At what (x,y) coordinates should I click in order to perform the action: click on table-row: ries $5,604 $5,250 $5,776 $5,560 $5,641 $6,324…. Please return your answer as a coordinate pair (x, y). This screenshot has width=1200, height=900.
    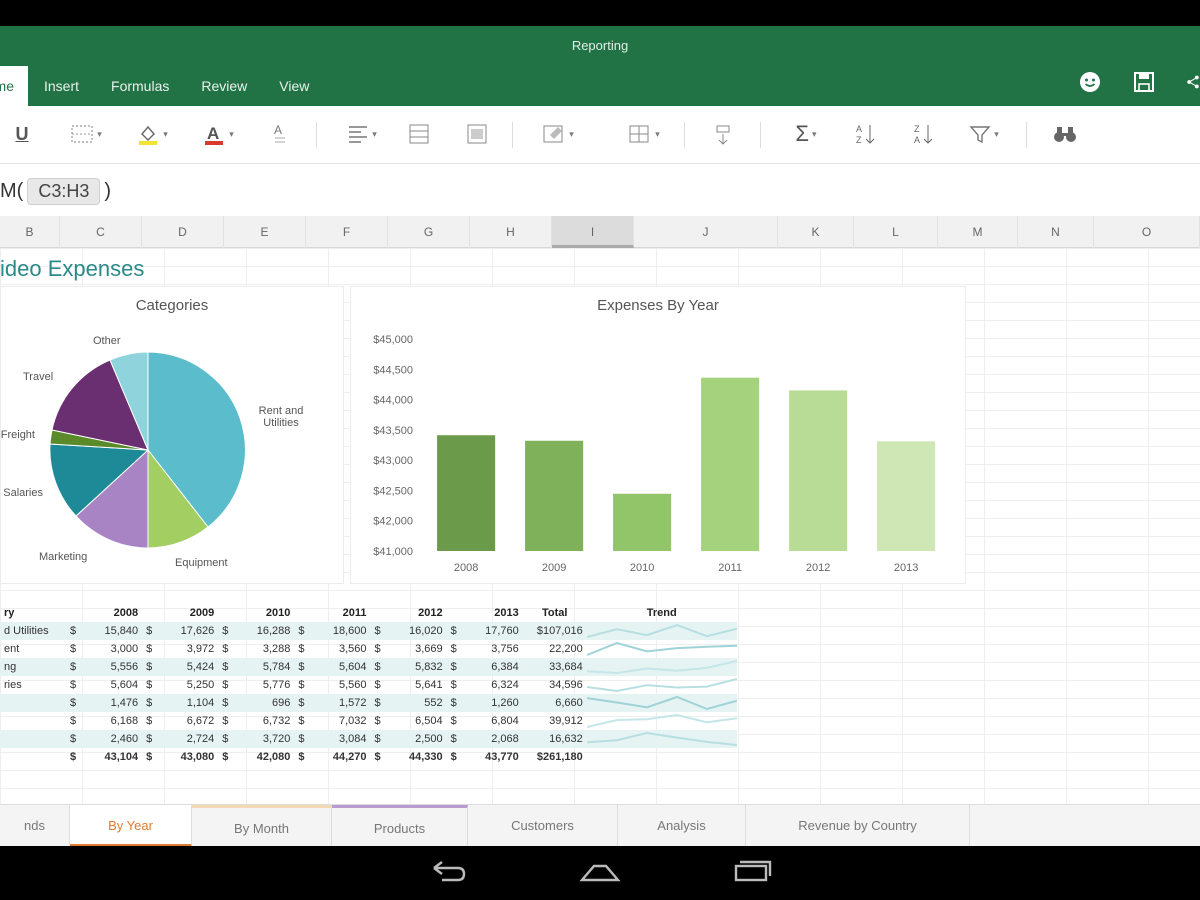
    Looking at the image, I should click on (368, 685).